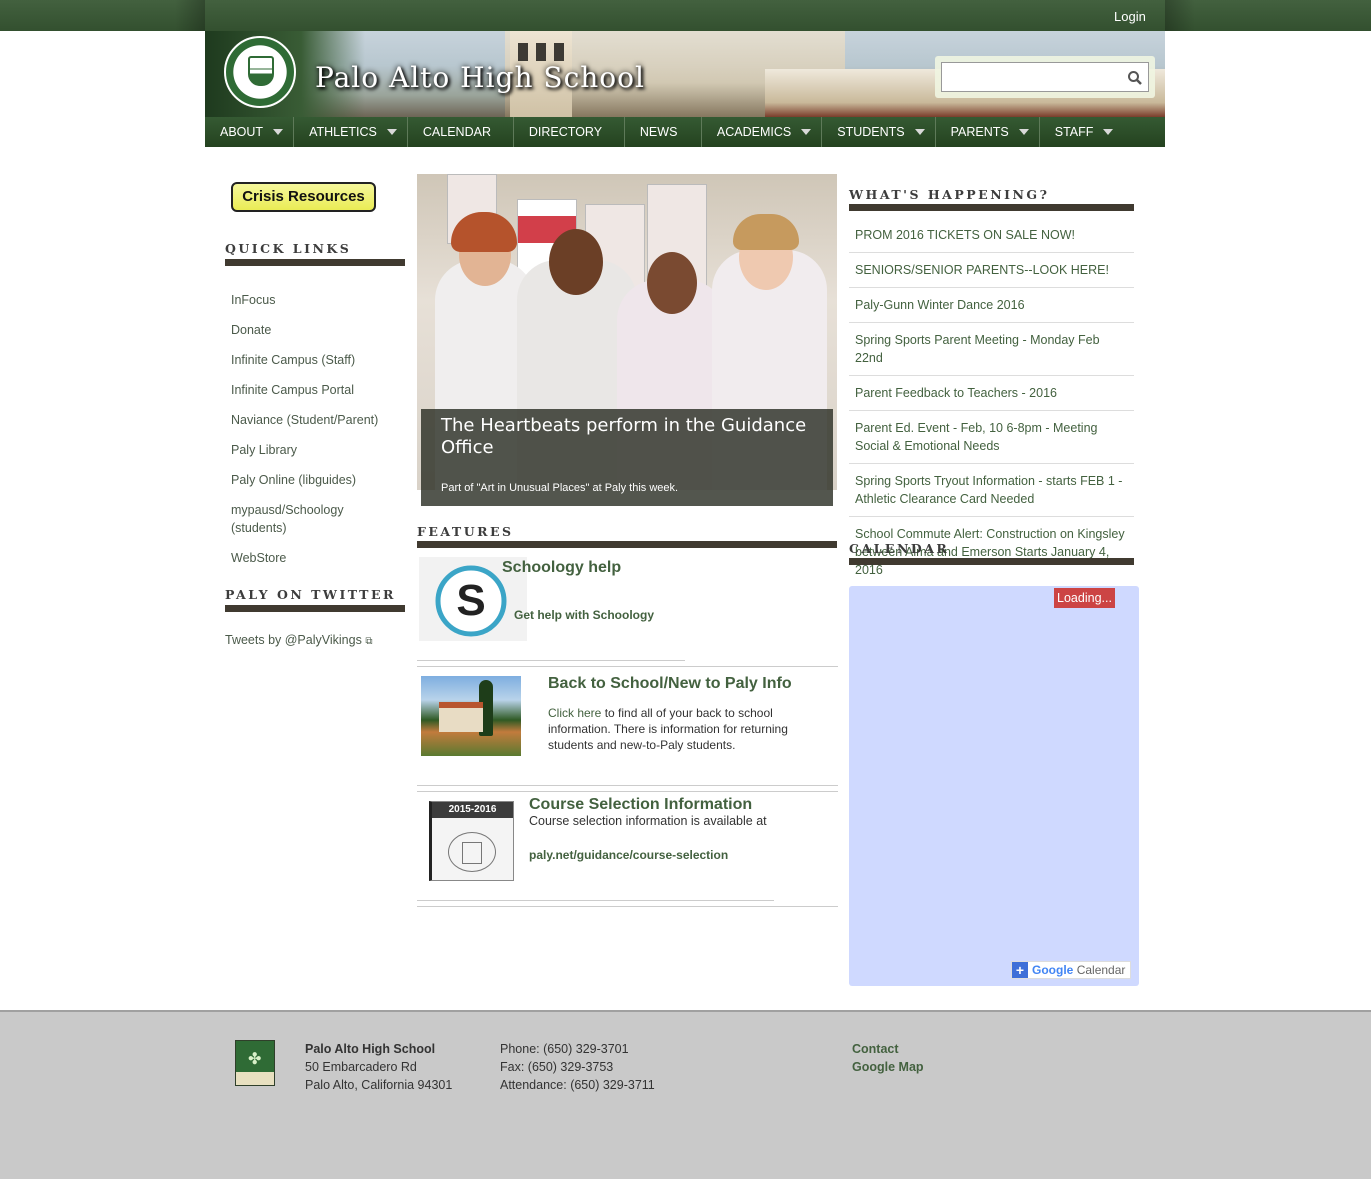  I want to click on nav-calendar: CALENDAR, so click(461, 132).